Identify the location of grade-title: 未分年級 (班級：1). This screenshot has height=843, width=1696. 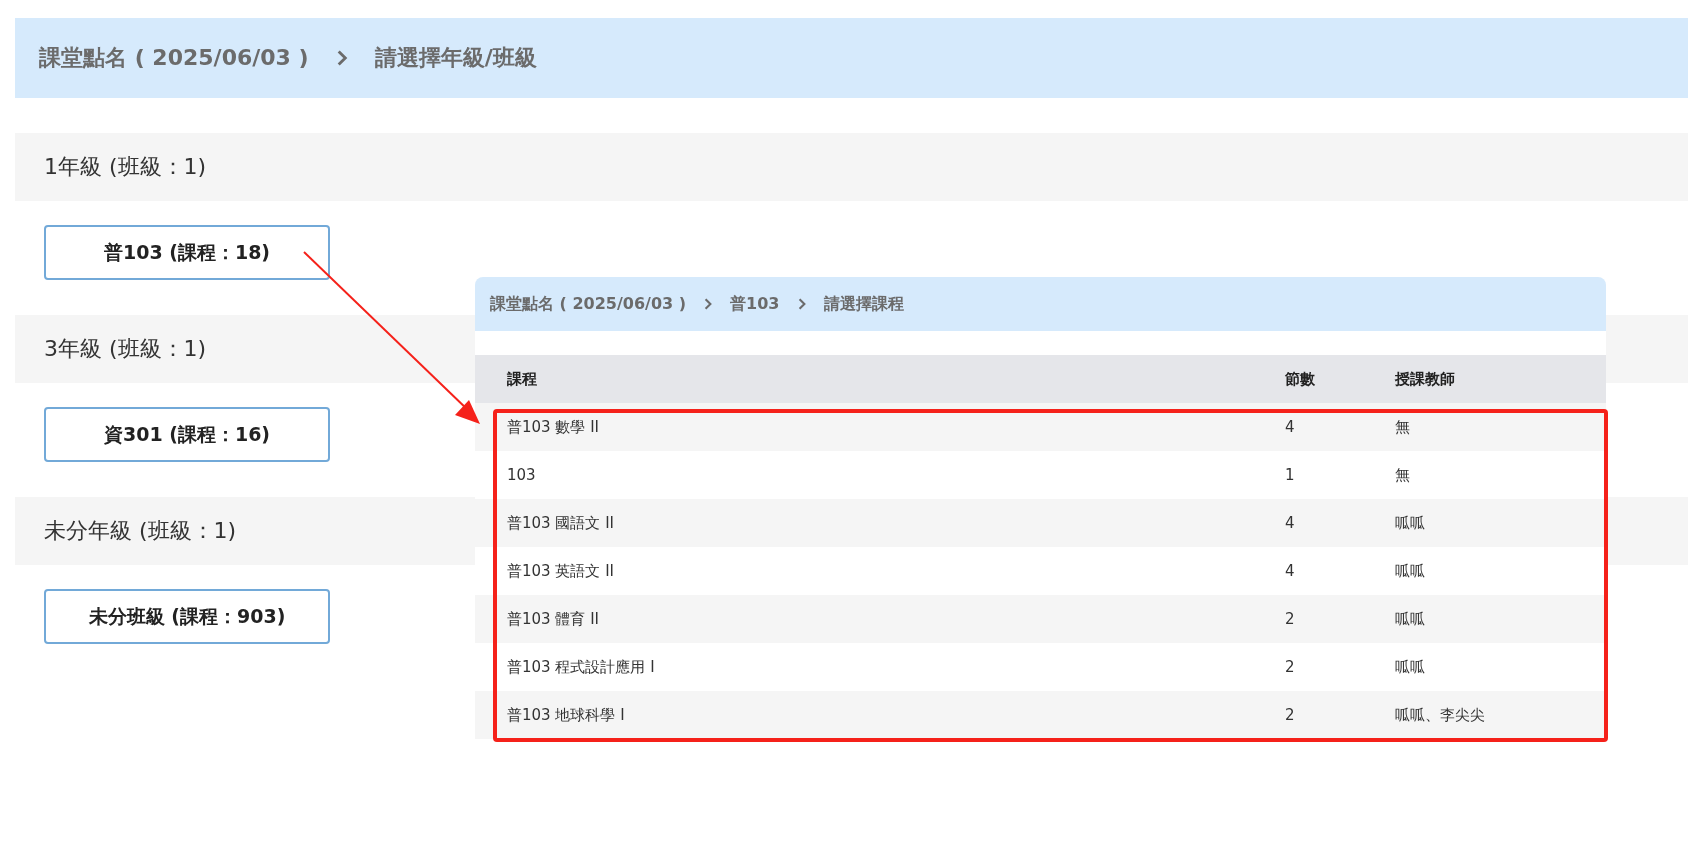
(140, 531).